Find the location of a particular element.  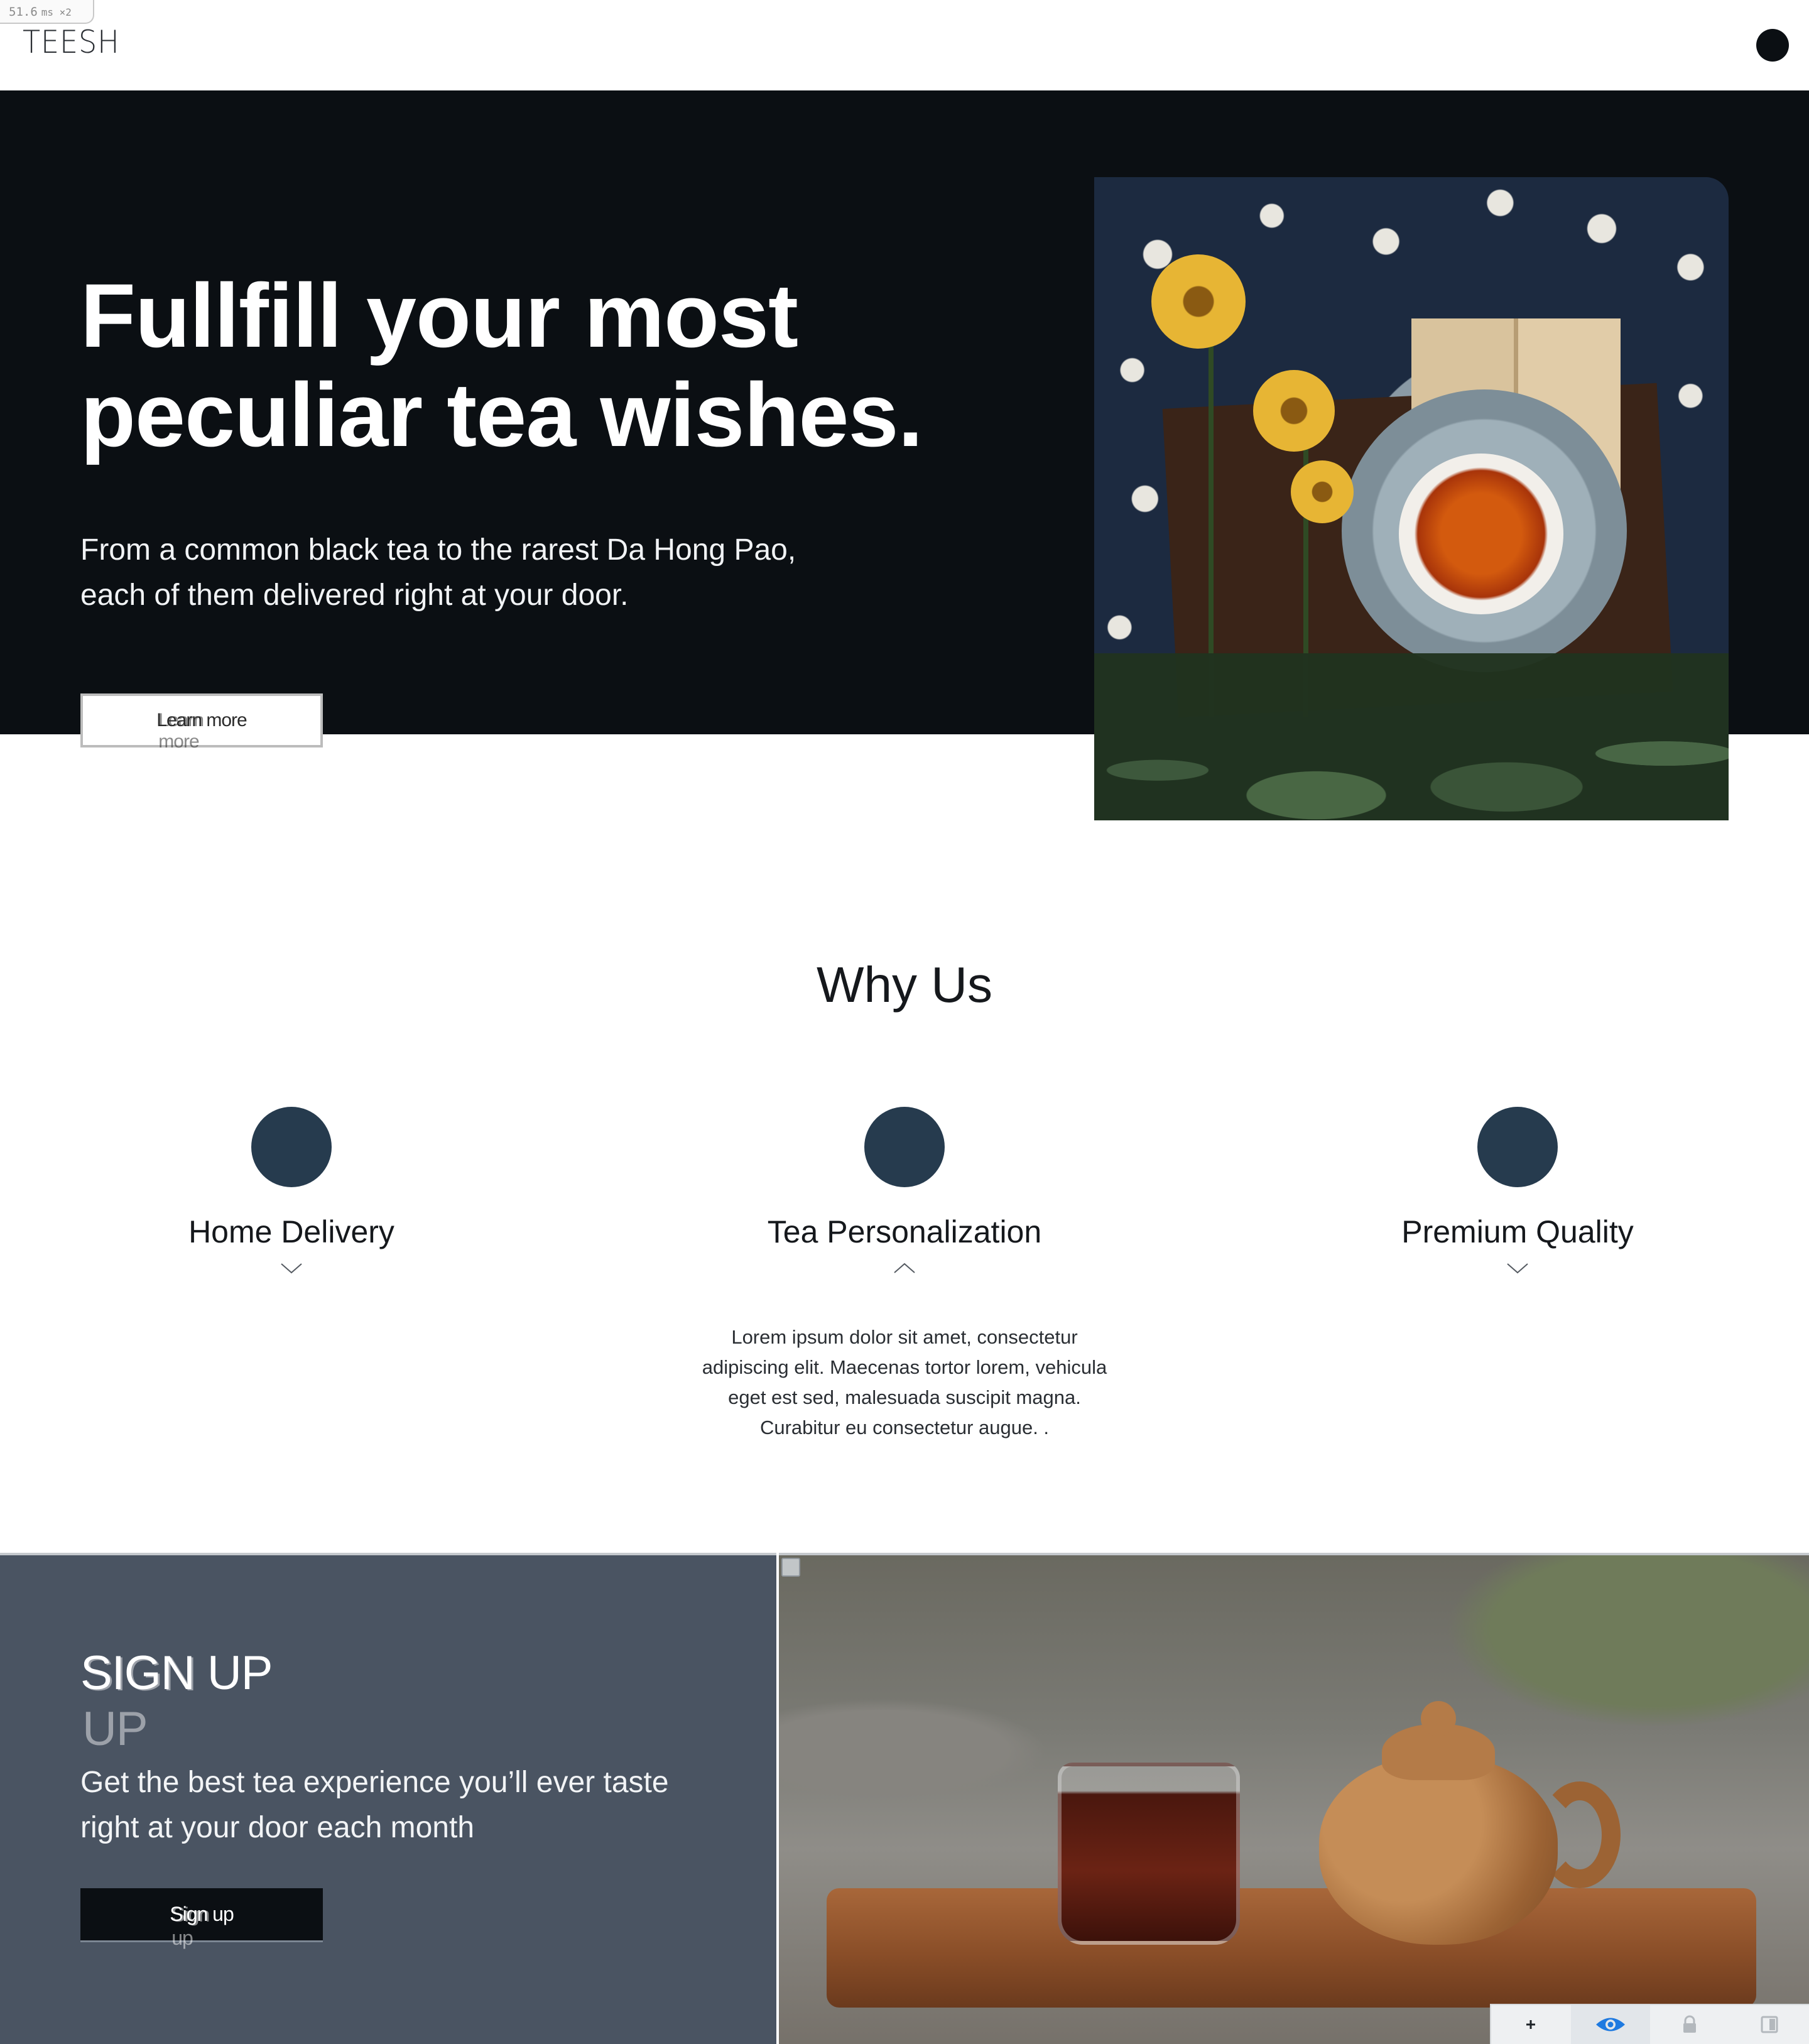

perf-badge: 51.6 ms ×2 is located at coordinates (47, 12).